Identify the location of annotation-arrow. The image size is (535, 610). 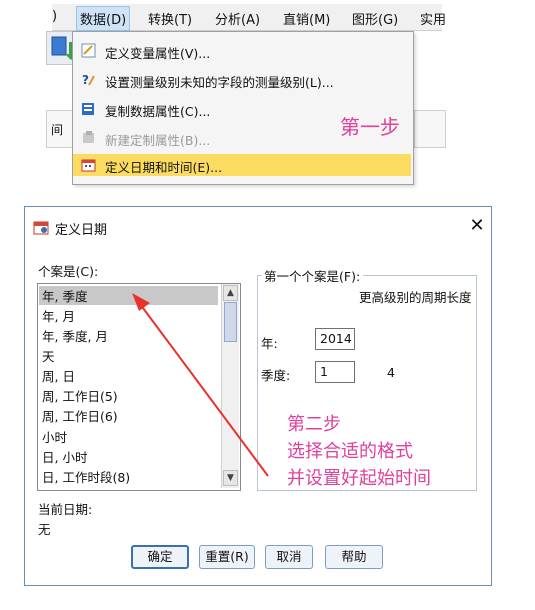
(200, 385).